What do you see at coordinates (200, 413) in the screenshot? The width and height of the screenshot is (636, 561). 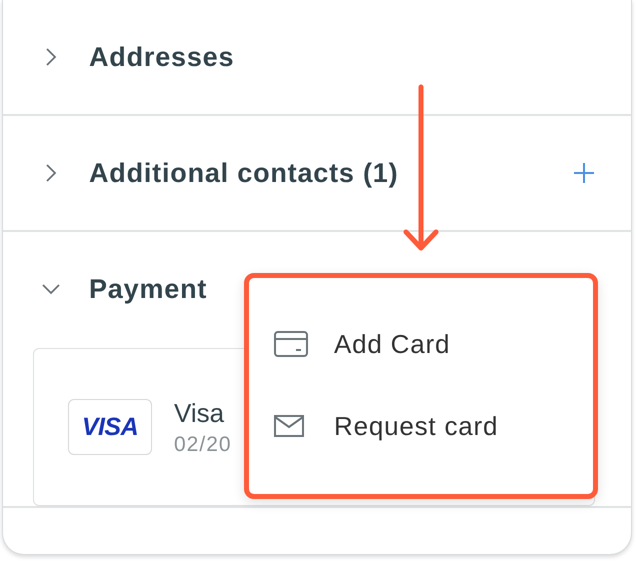 I see `card-name: Visa` at bounding box center [200, 413].